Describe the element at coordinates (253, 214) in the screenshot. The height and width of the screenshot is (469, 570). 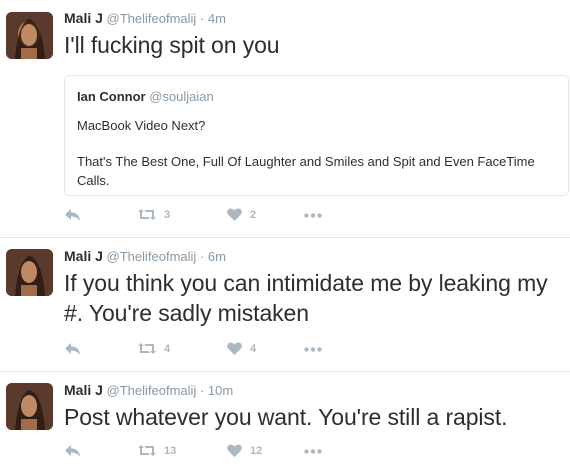
I see `like-count: 2` at that location.